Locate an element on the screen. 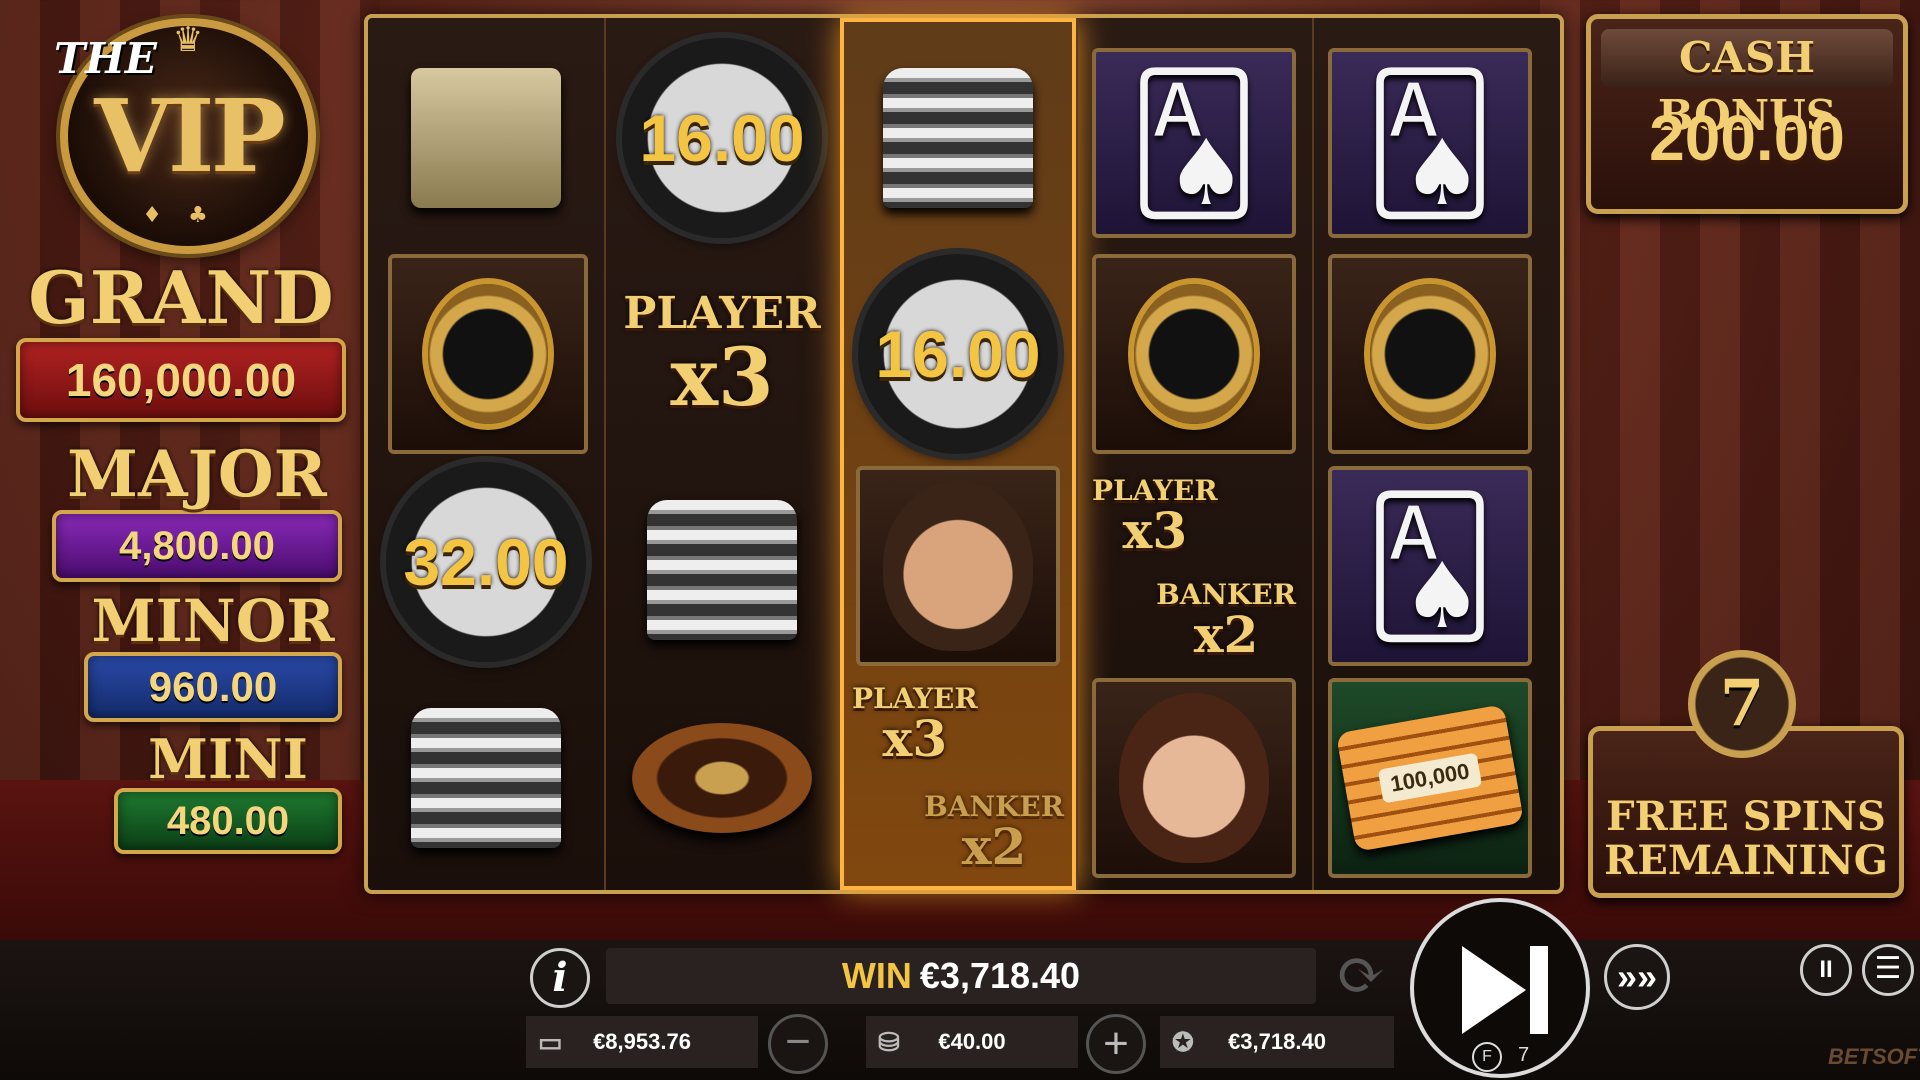  chip-value: 32.00 is located at coordinates (486, 562).